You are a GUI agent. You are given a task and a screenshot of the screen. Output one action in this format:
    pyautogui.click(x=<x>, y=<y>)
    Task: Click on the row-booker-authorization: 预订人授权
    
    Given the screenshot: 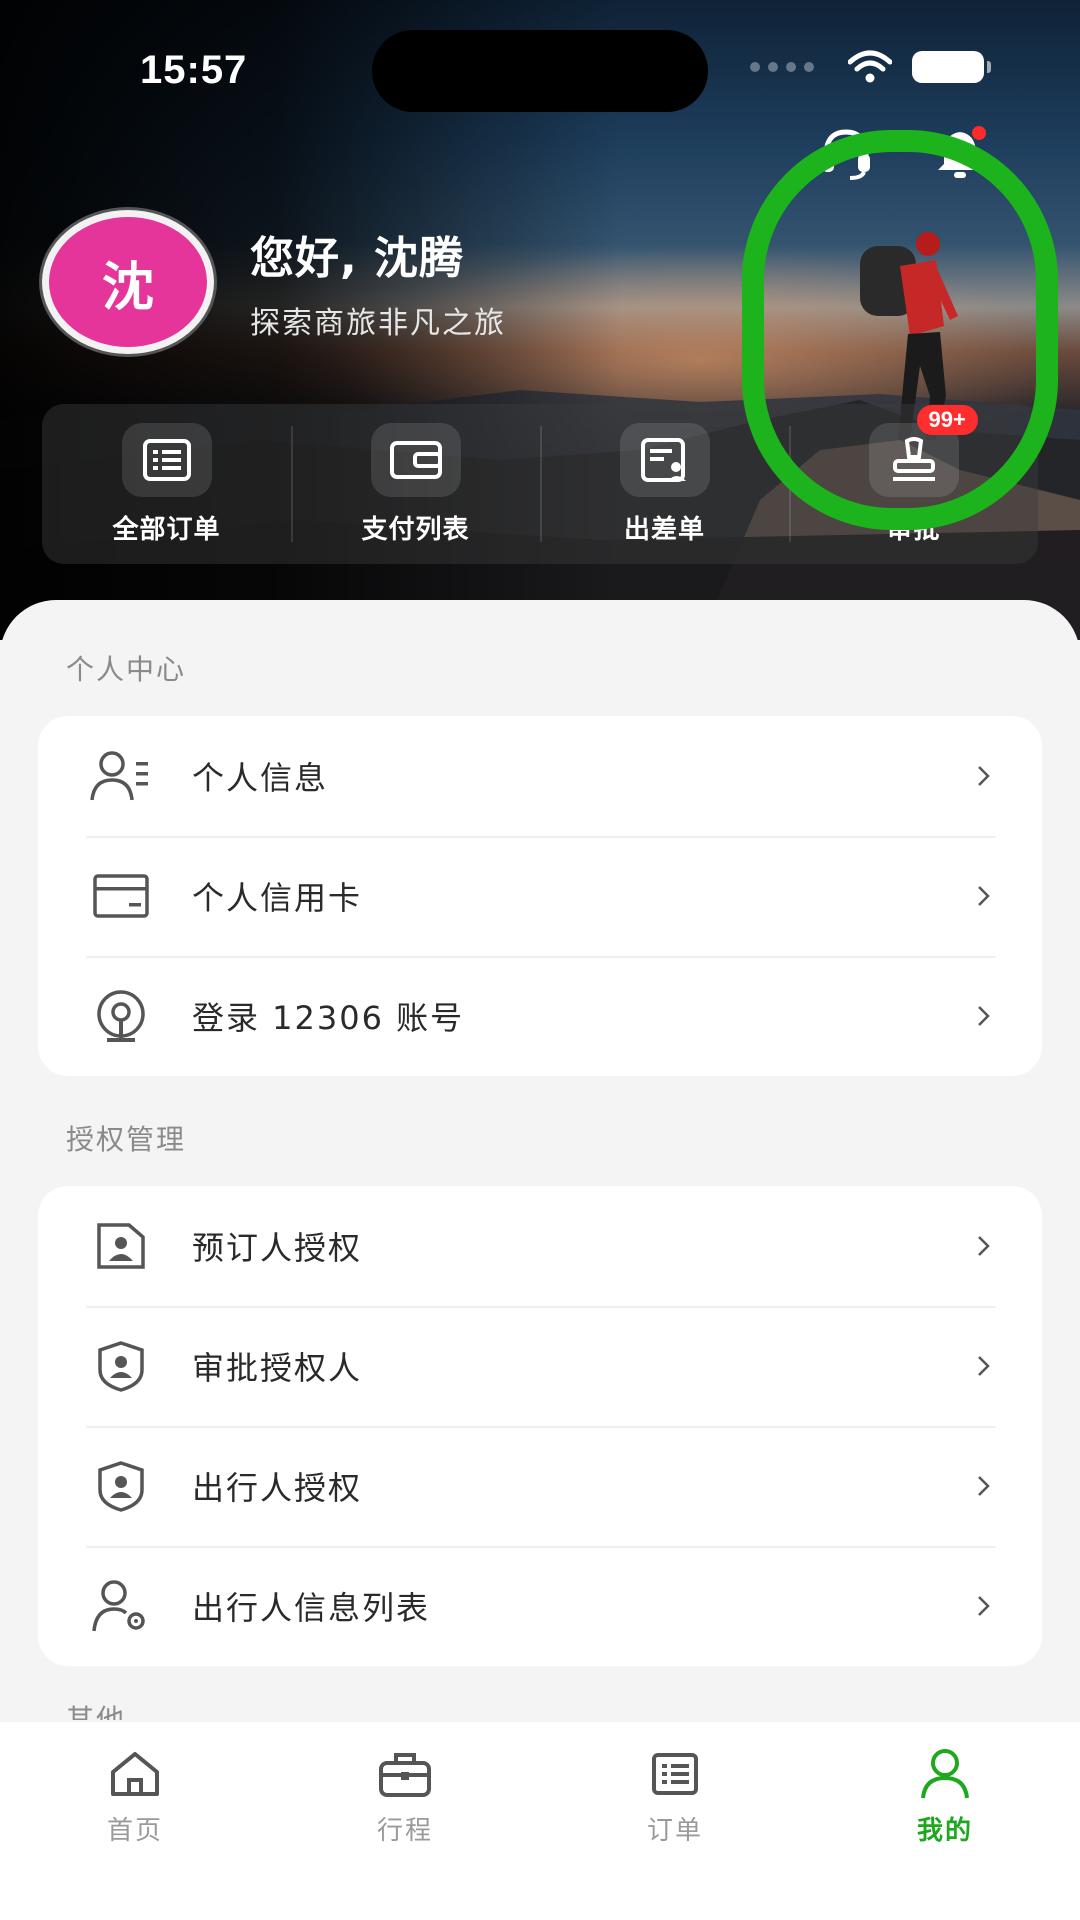 What is the action you would take?
    pyautogui.click(x=540, y=1246)
    